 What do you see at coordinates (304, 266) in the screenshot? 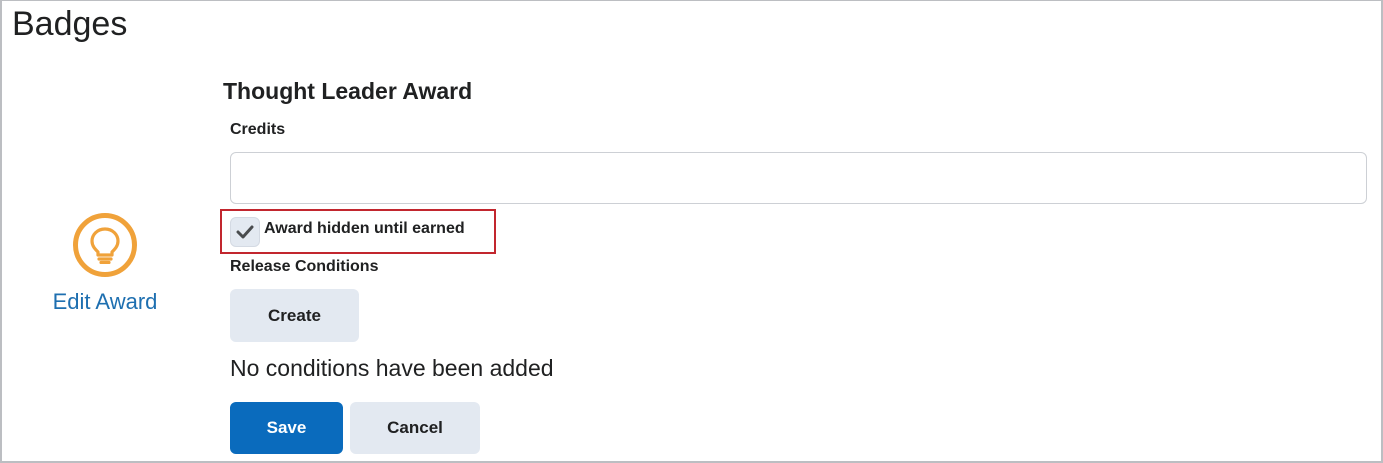
I see `release-conditions-label: Release Conditions` at bounding box center [304, 266].